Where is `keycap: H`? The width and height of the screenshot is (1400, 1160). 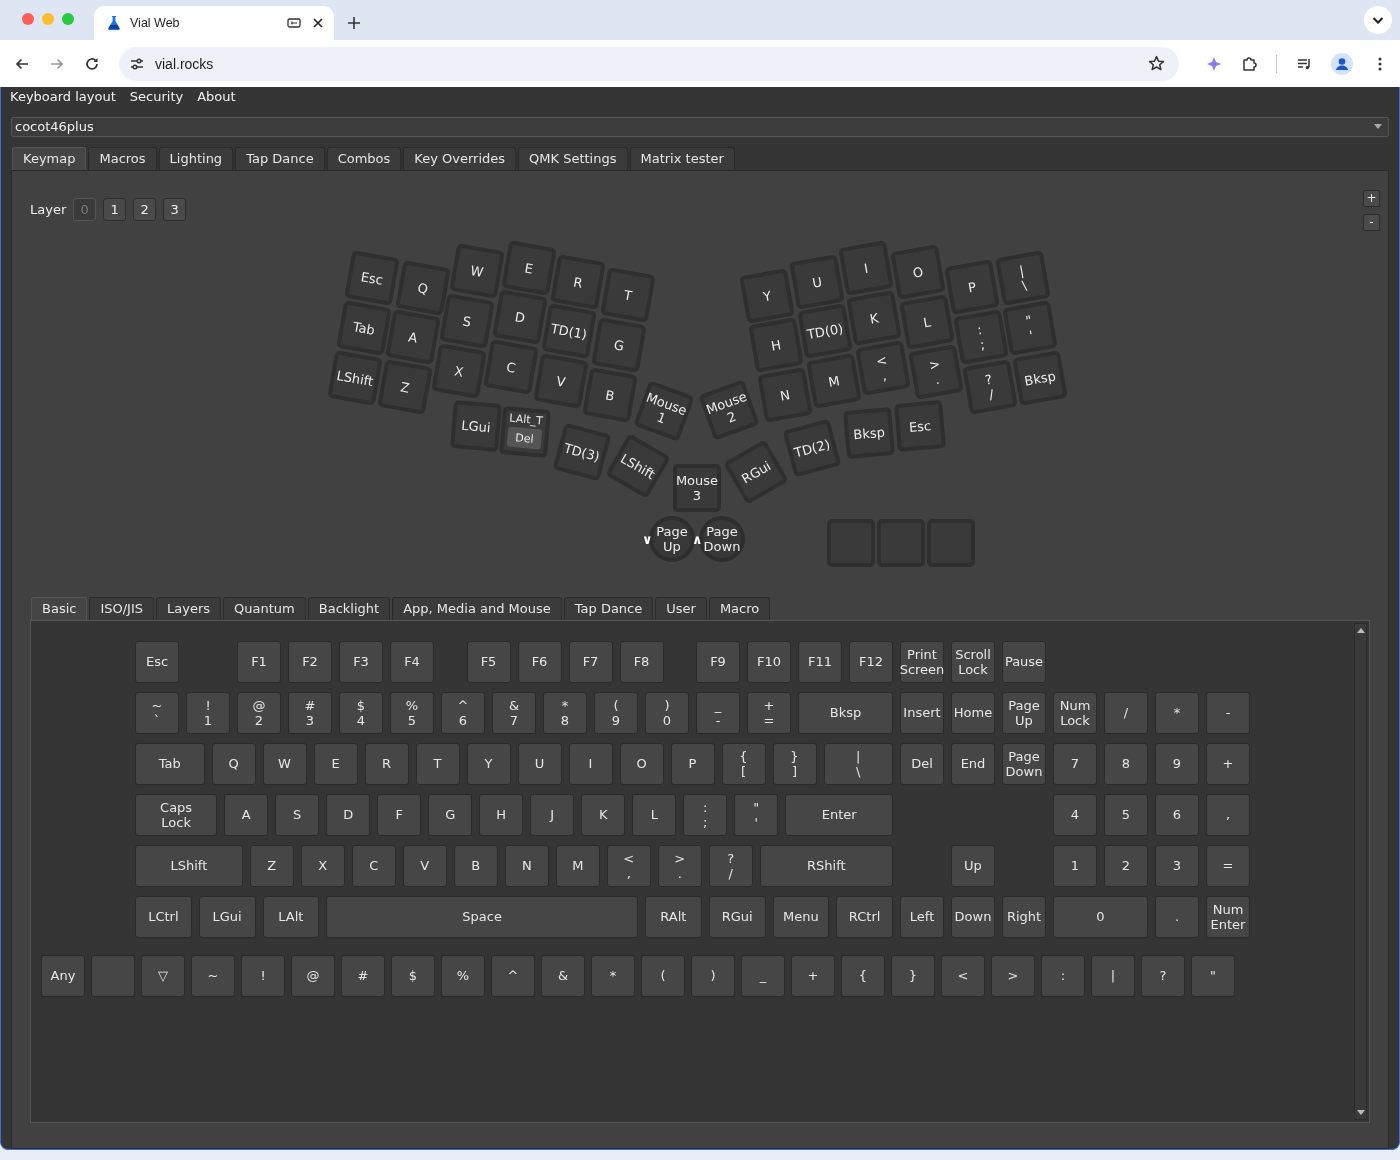
keycap: H is located at coordinates (776, 345).